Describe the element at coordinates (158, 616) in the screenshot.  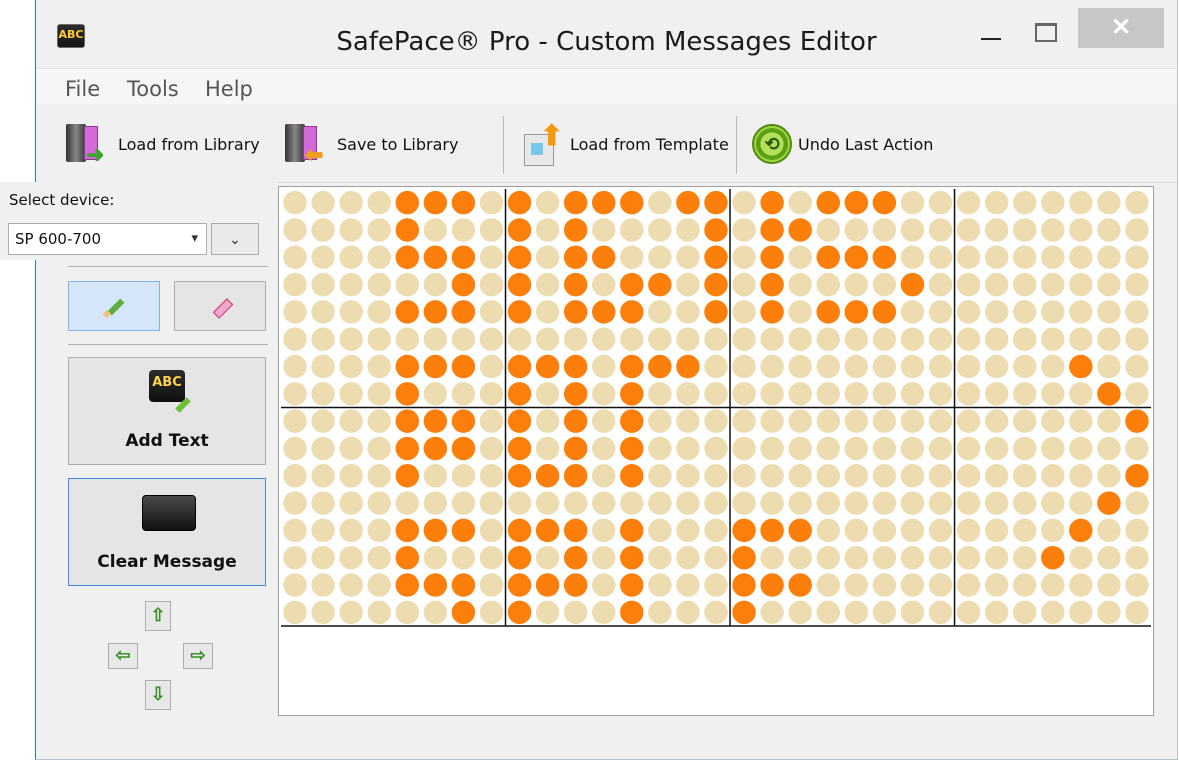
I see `shift-up-button: ⇧` at that location.